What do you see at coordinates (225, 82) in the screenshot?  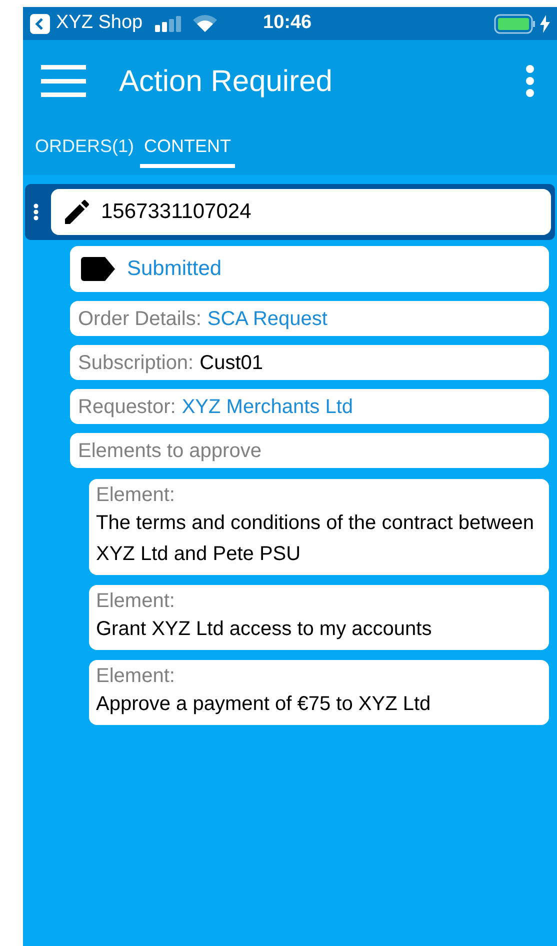 I see `screen-title: Action Required` at bounding box center [225, 82].